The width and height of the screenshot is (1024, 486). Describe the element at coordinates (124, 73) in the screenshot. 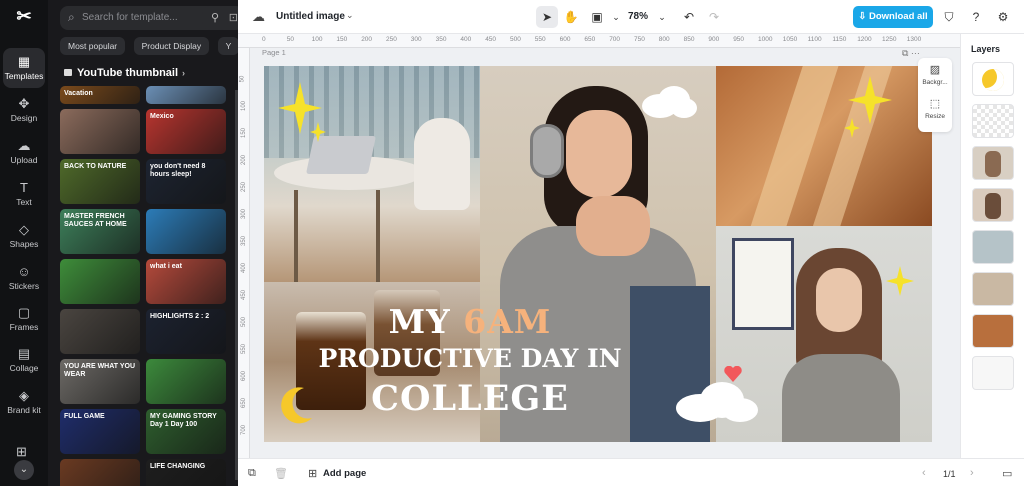

I see `category-header: YouTube thumbnail ›` at that location.